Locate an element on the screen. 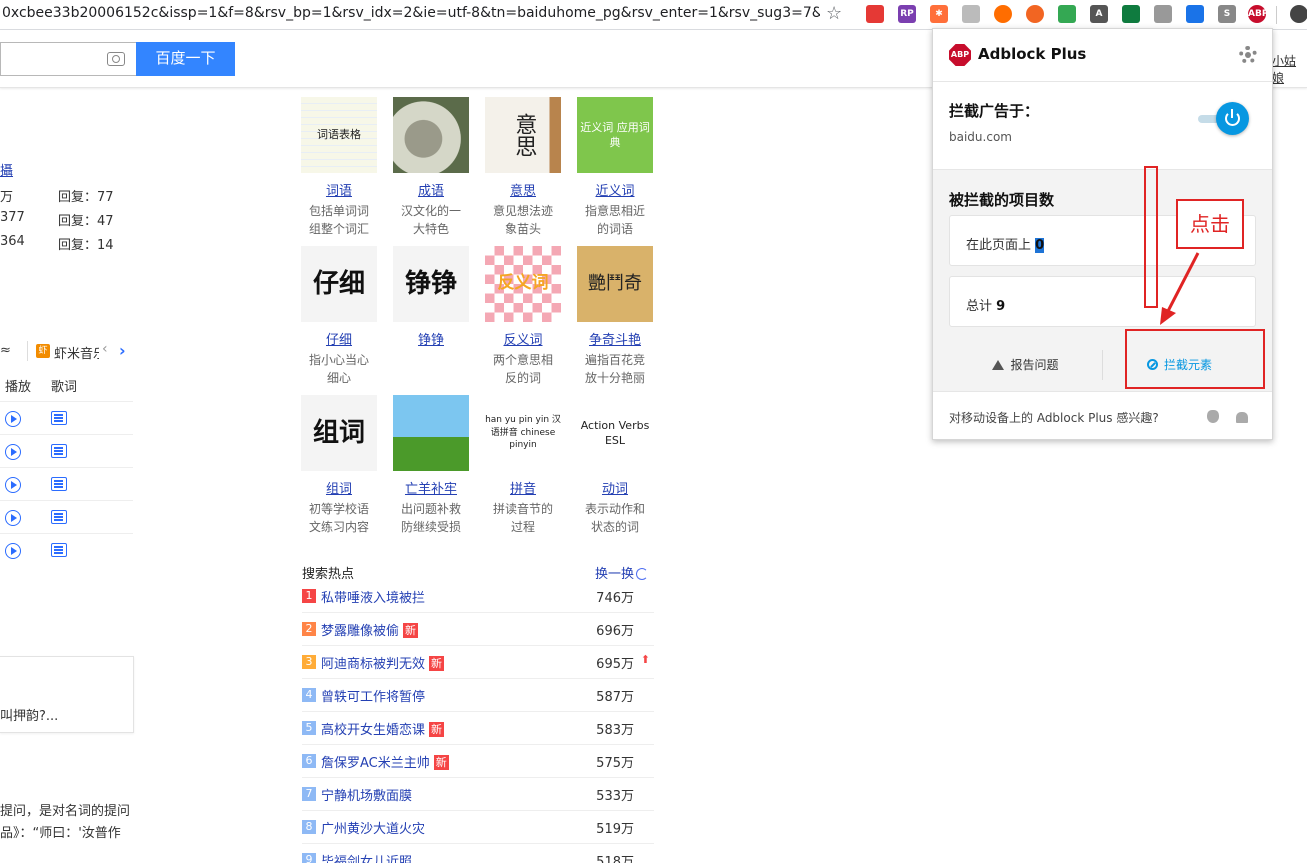  word-card: Action Verbs ESL 动词 表示动作和 状态的词 is located at coordinates (615, 465).